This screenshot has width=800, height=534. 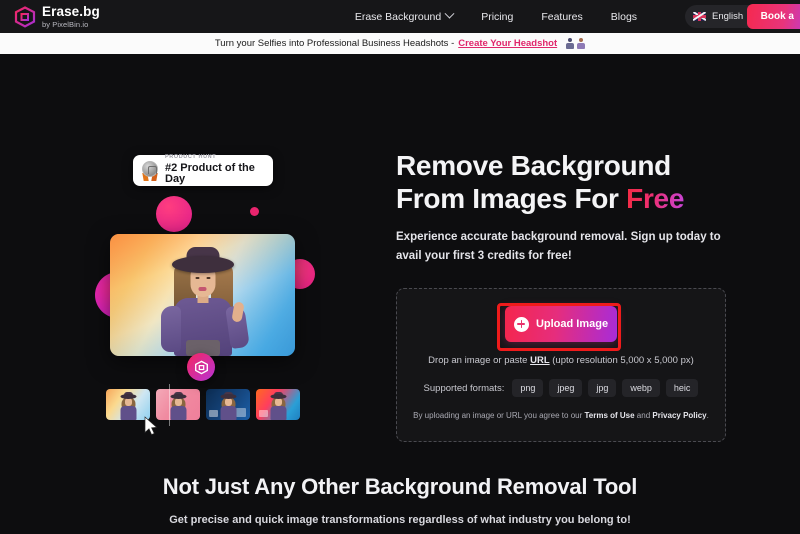 What do you see at coordinates (540, 360) in the screenshot?
I see `paste-url-link: URL` at bounding box center [540, 360].